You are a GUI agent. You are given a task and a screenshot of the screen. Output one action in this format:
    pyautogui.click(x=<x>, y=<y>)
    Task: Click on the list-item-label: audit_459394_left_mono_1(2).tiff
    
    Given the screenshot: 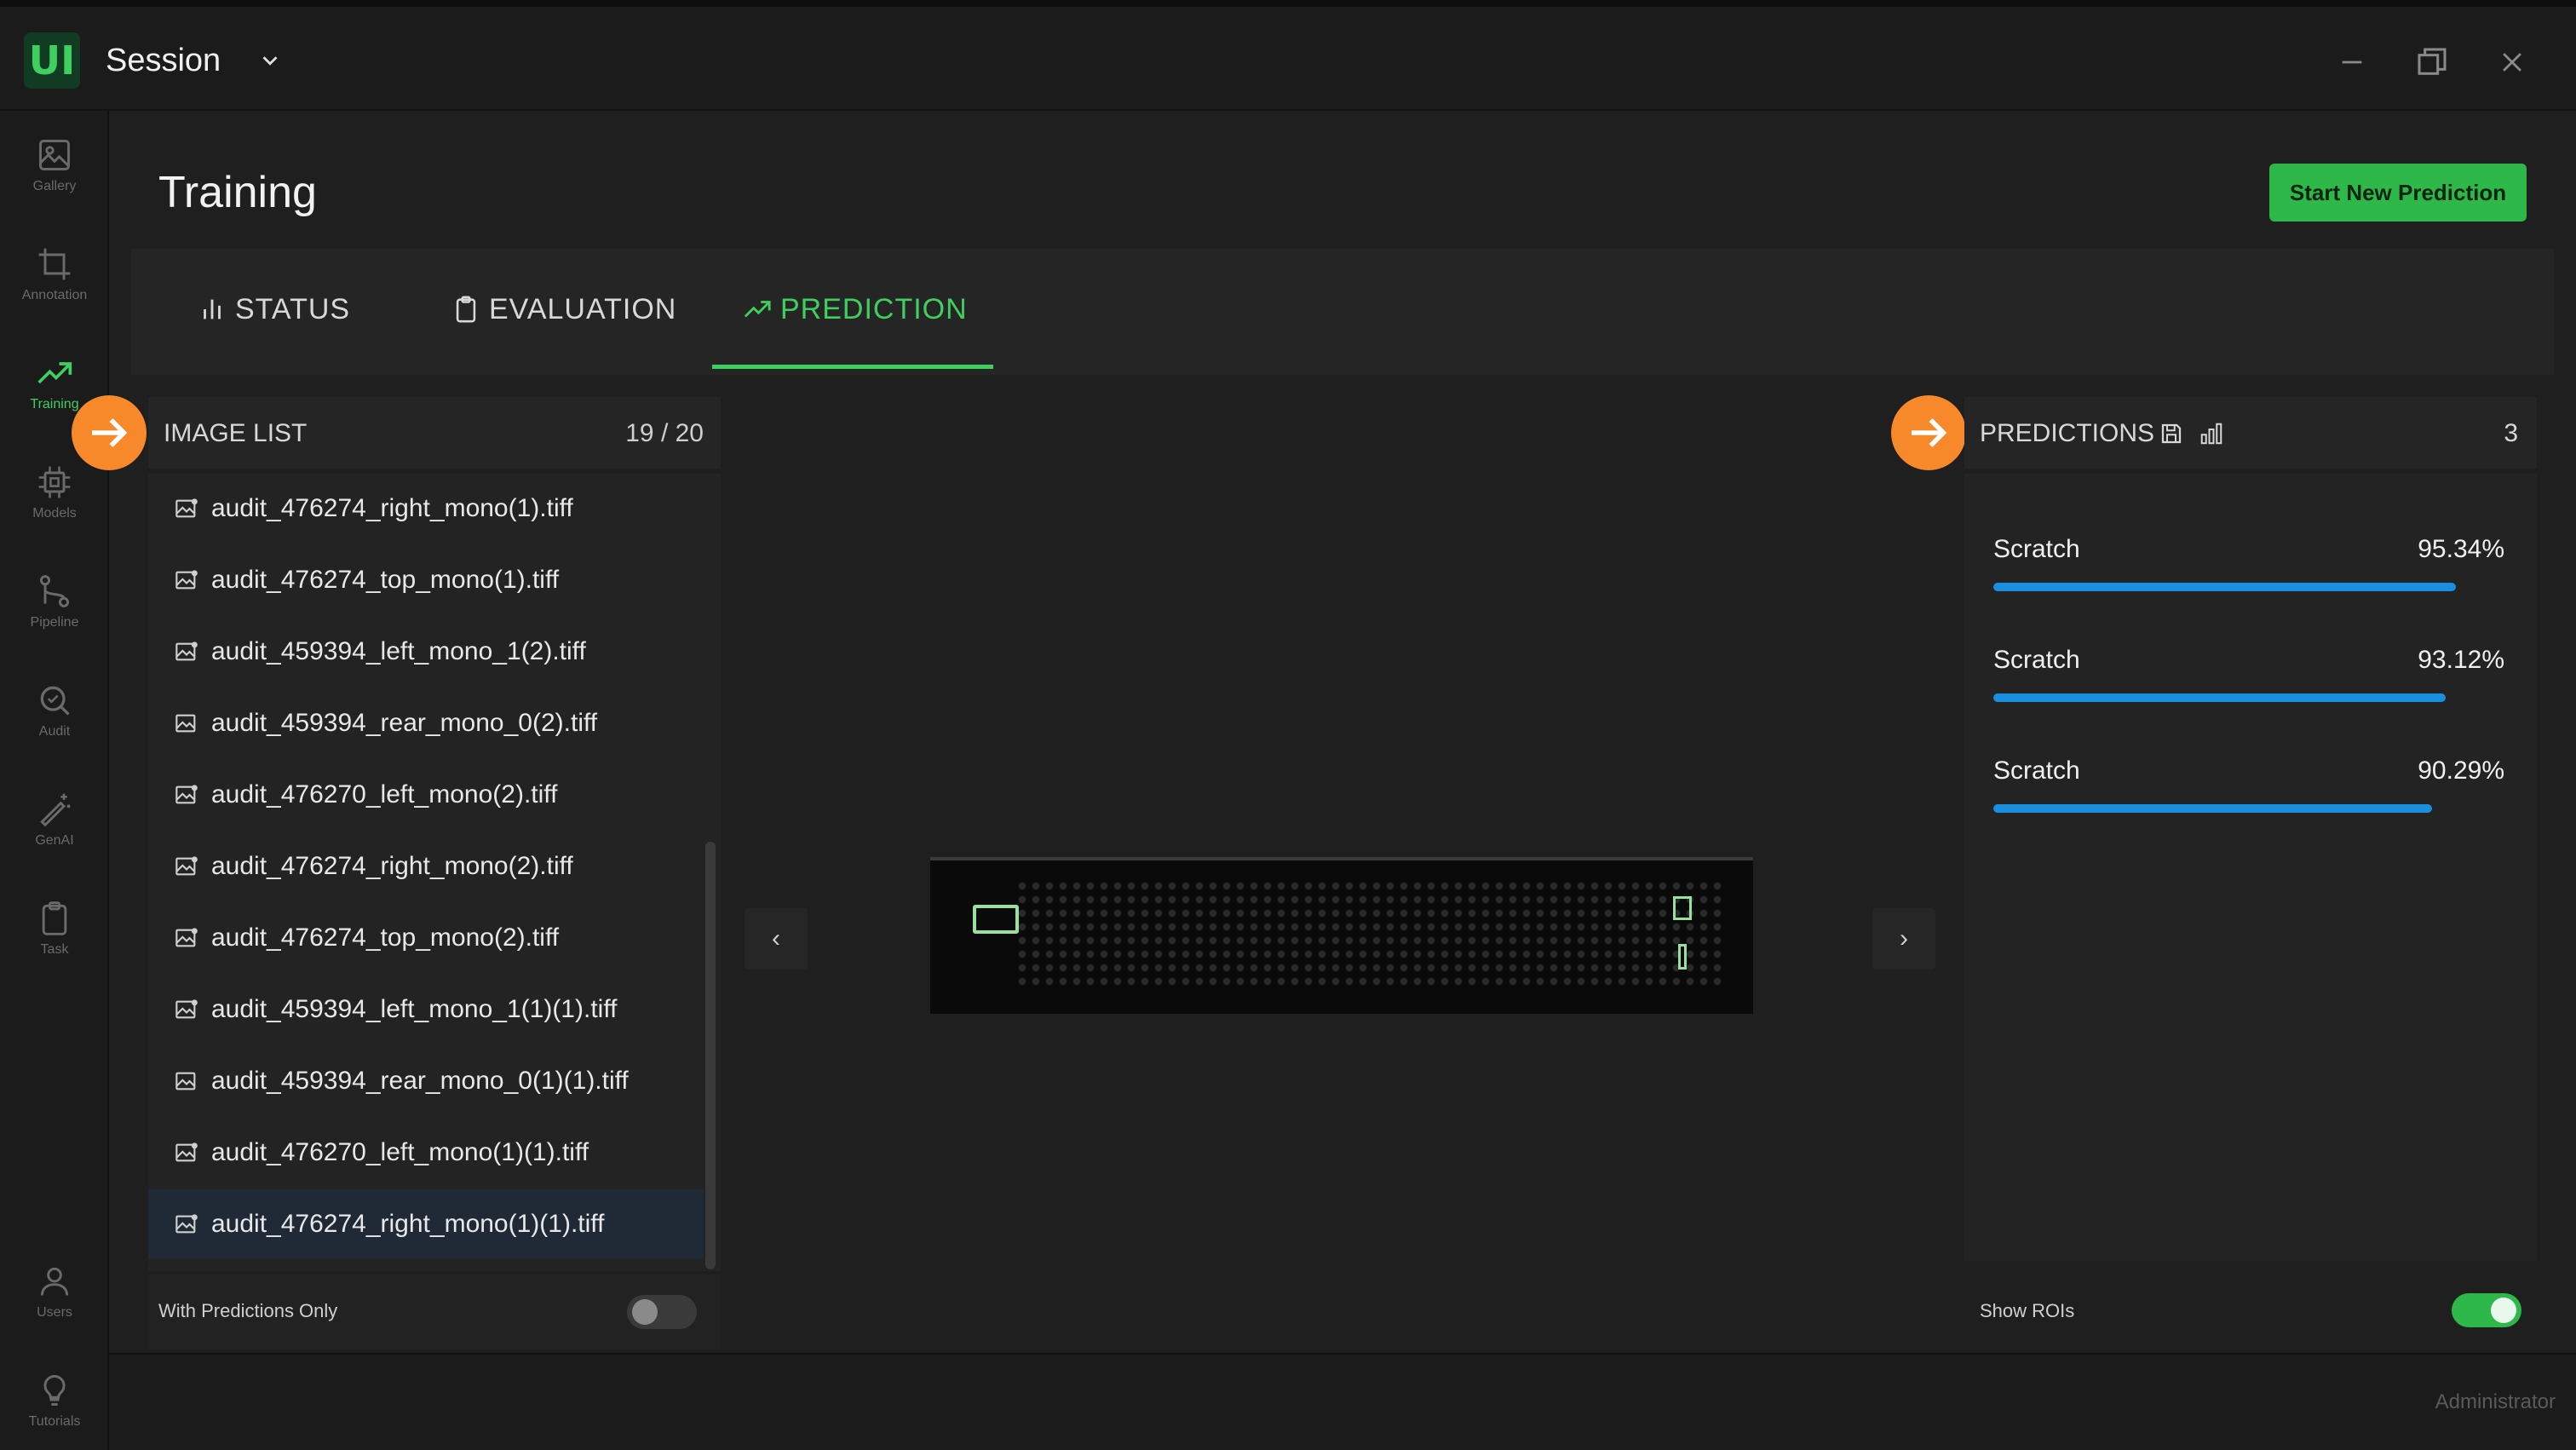 What is the action you would take?
    pyautogui.click(x=399, y=651)
    